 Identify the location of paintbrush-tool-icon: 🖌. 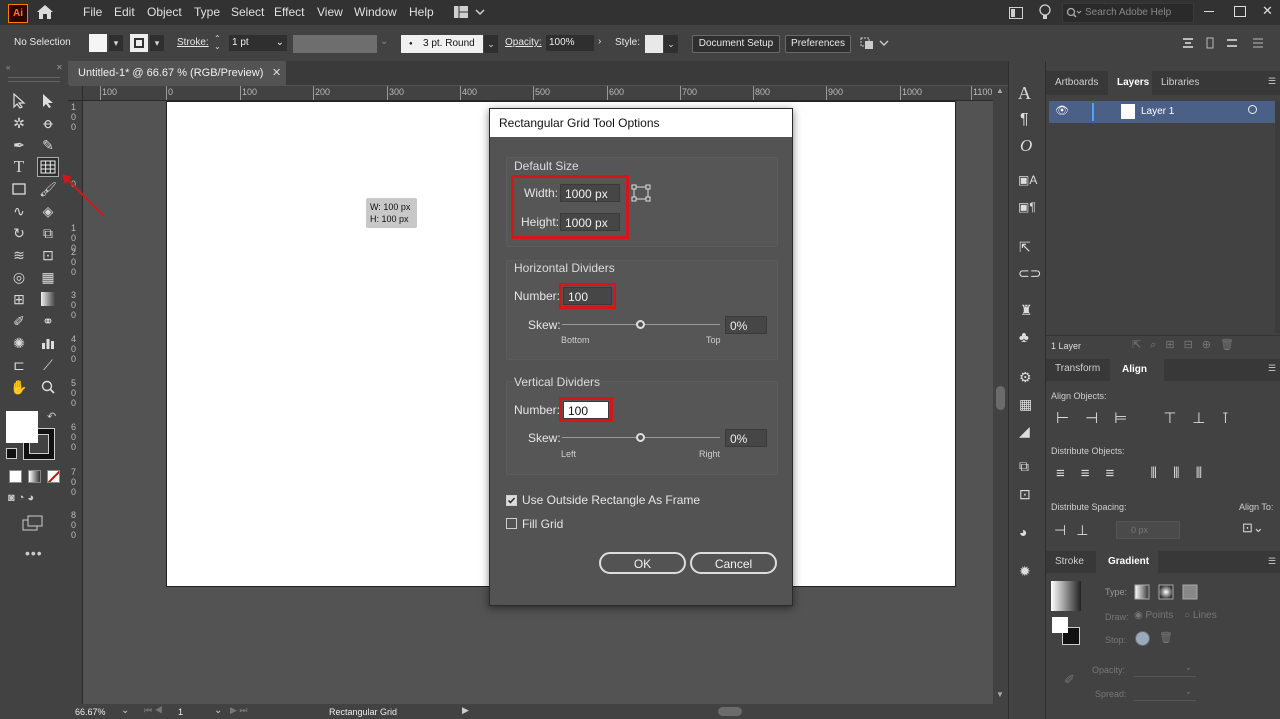
(48, 189).